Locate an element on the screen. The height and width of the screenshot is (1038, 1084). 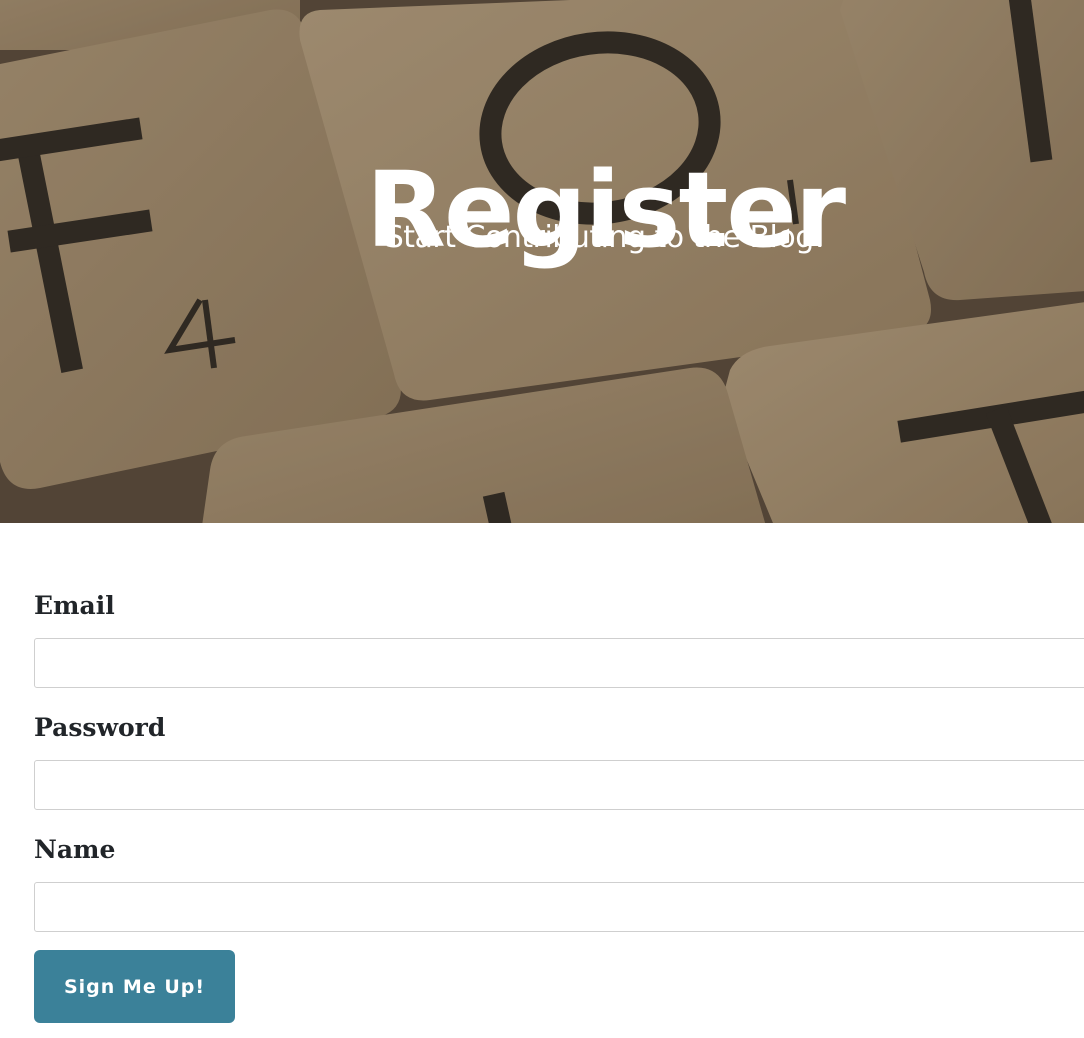
password-label: Password is located at coordinates (100, 727).